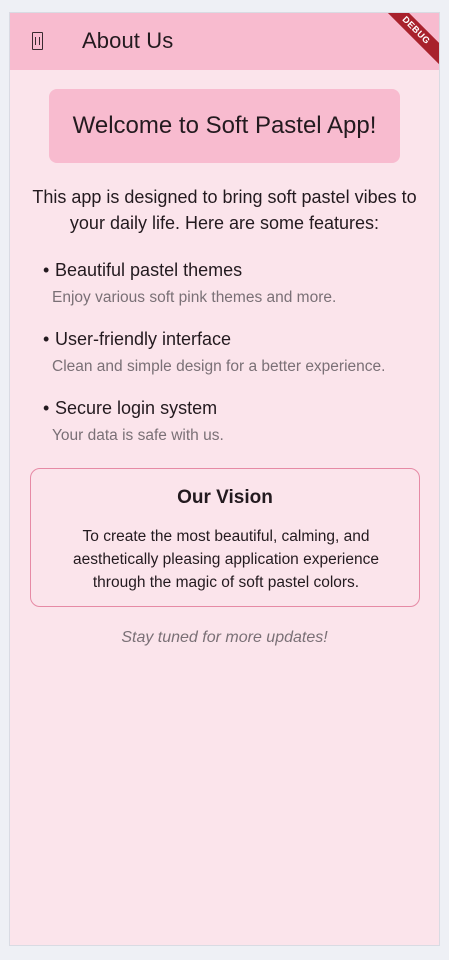 This screenshot has width=449, height=960. I want to click on welcome-card: Welcome to Soft Pastel App!, so click(224, 126).